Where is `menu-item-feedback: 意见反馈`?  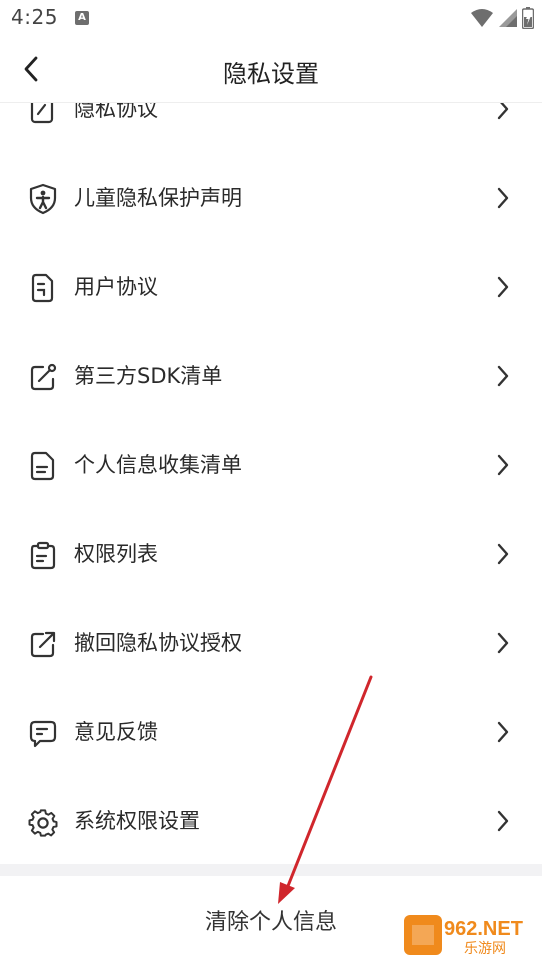
menu-item-feedback: 意见反馈 is located at coordinates (271, 731).